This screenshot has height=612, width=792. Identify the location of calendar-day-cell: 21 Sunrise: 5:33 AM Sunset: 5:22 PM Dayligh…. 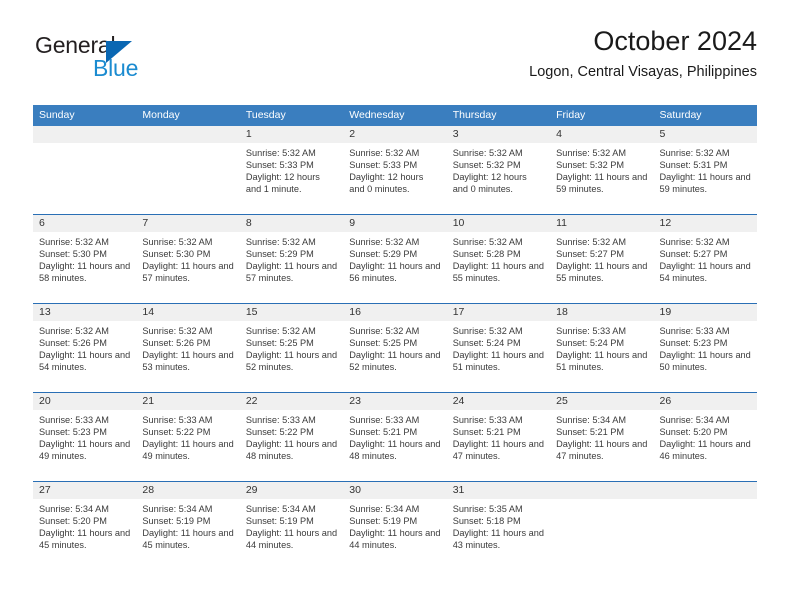
(188, 437).